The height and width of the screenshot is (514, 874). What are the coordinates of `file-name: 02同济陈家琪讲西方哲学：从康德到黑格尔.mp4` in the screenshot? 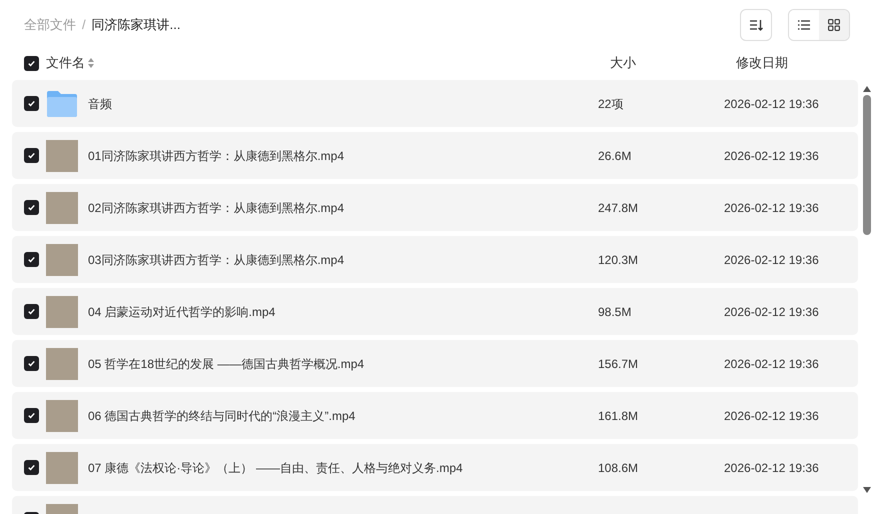 It's located at (217, 208).